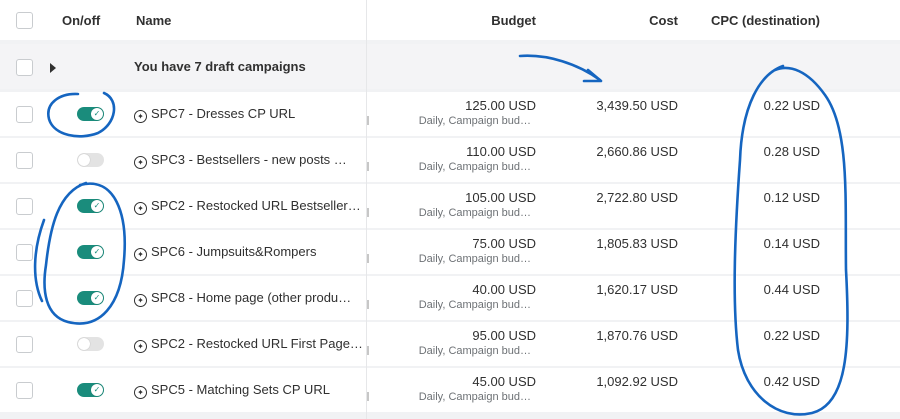 The width and height of the screenshot is (900, 419). What do you see at coordinates (791, 240) in the screenshot?
I see `annotation-loop-cpc` at bounding box center [791, 240].